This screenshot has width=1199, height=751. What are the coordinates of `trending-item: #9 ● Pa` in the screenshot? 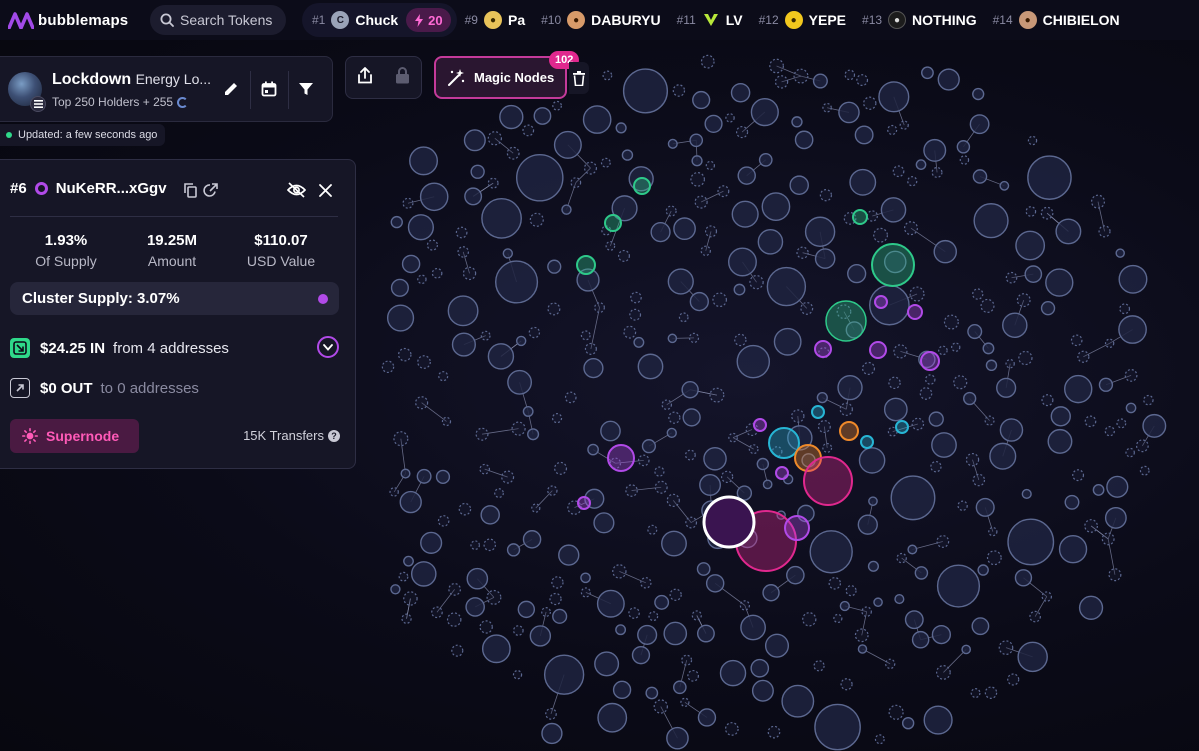 It's located at (495, 20).